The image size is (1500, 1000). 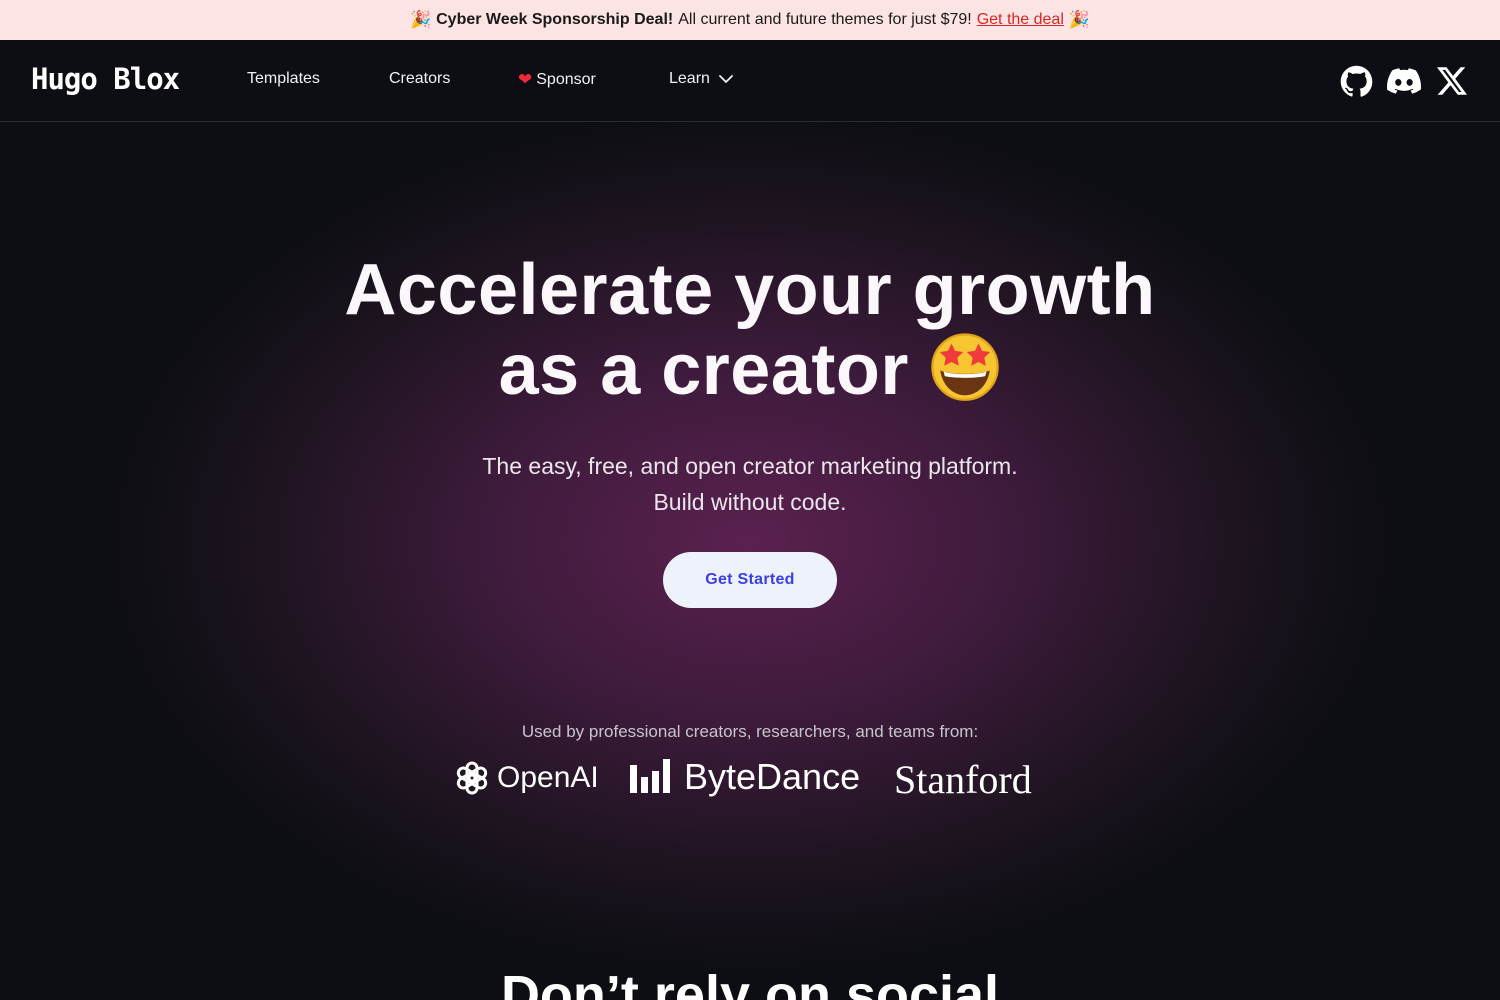 What do you see at coordinates (566, 79) in the screenshot?
I see `nav-sponsor-label: Sponsor` at bounding box center [566, 79].